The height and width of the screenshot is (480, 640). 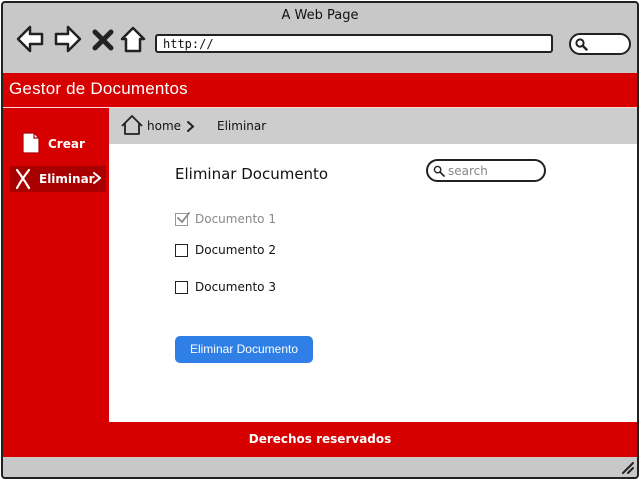 I want to click on checkmark-icon, so click(x=183, y=218).